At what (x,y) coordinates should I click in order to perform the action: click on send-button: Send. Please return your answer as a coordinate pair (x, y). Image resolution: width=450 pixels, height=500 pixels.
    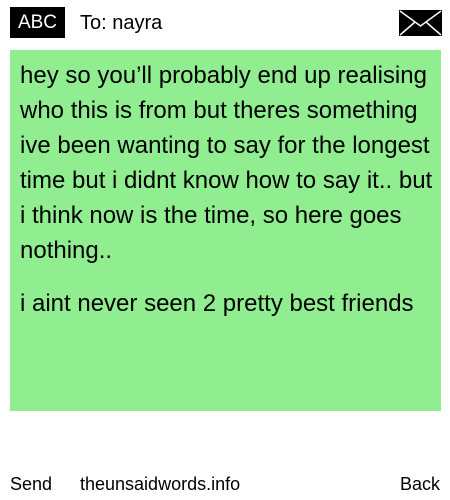
    Looking at the image, I should click on (31, 484).